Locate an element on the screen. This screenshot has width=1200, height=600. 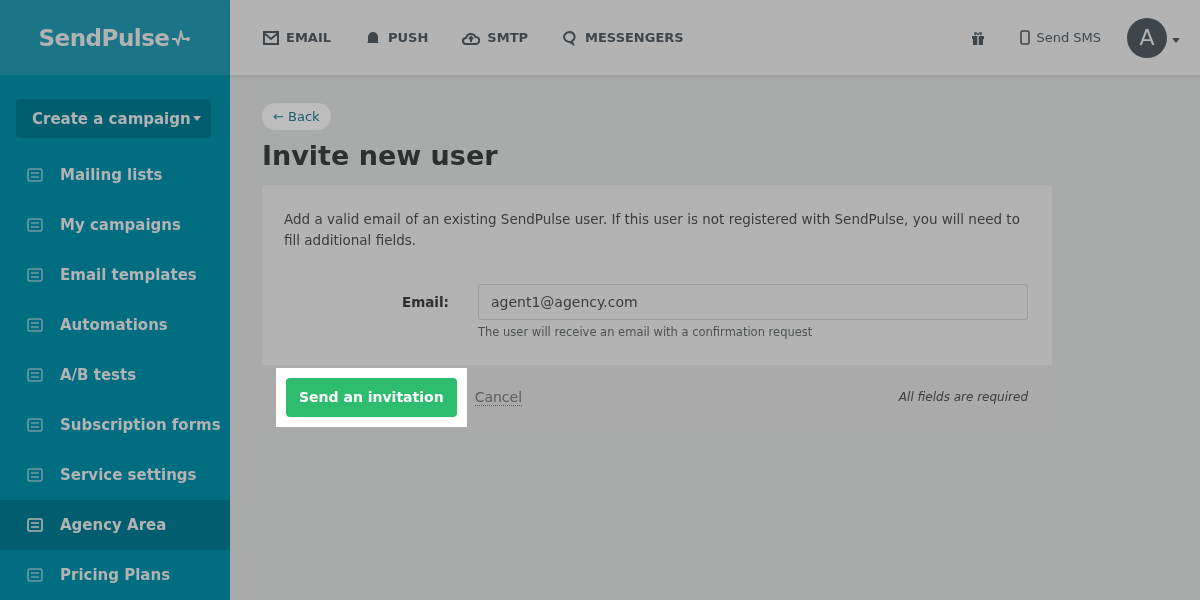
nav-link: MESSENGERS is located at coordinates (623, 37).